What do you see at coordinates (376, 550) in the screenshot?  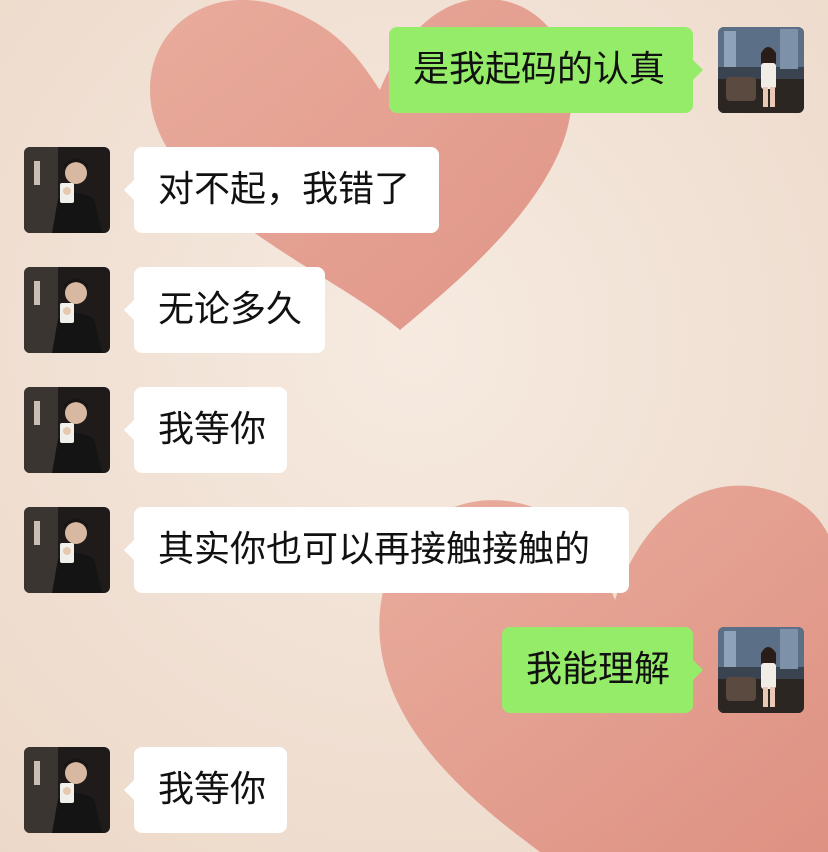 I see `message-bubble-incoming: 其实你也可以再接触接触的` at bounding box center [376, 550].